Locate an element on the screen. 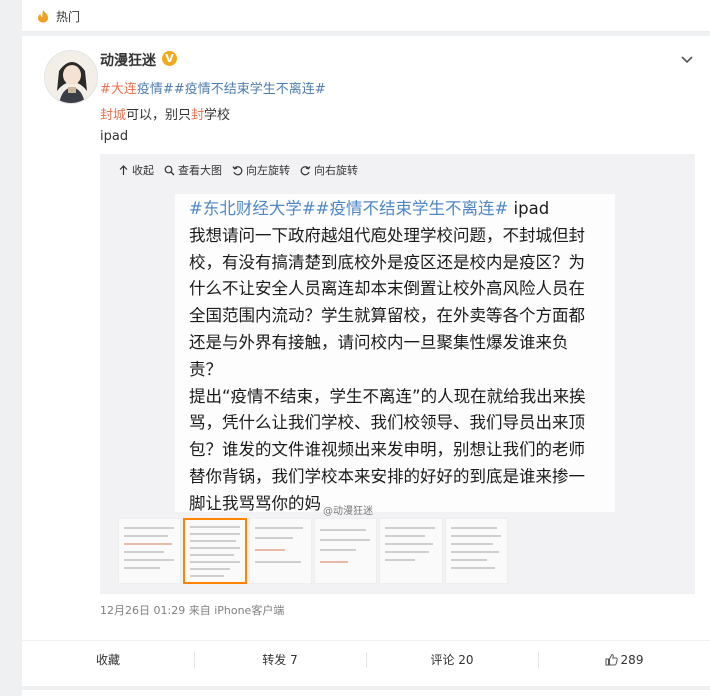 This screenshot has width=710, height=696. hashtags: #大连疫情##疫情不结束学生不离连# is located at coordinates (213, 87).